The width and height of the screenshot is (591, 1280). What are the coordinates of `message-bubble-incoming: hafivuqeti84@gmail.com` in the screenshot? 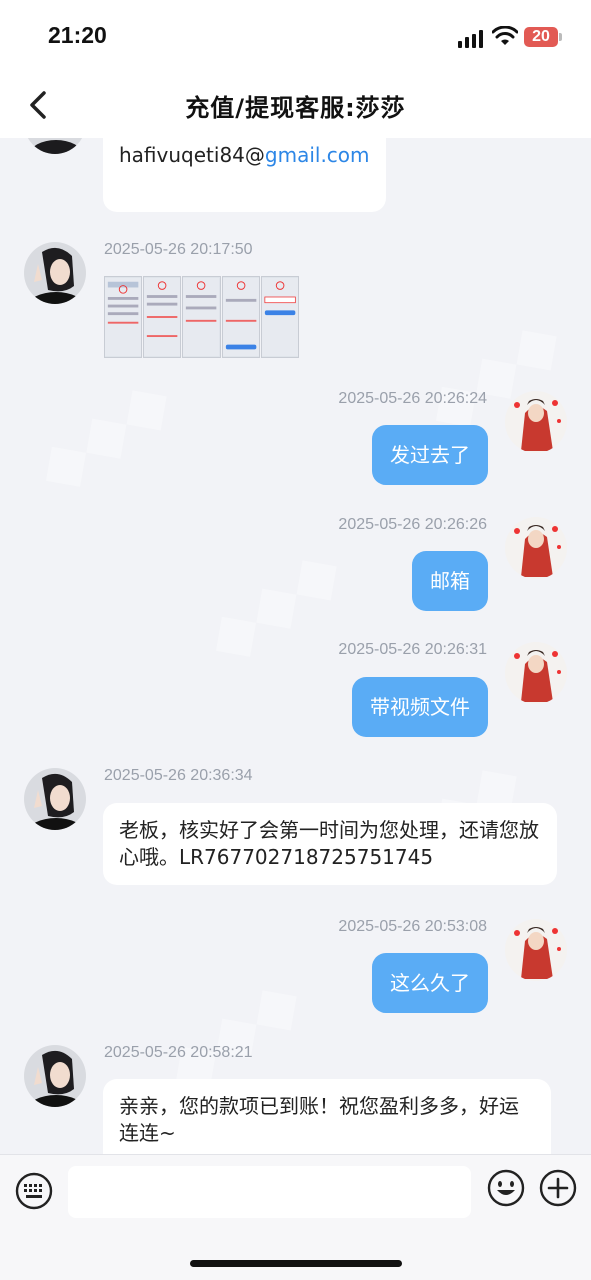 It's located at (244, 175).